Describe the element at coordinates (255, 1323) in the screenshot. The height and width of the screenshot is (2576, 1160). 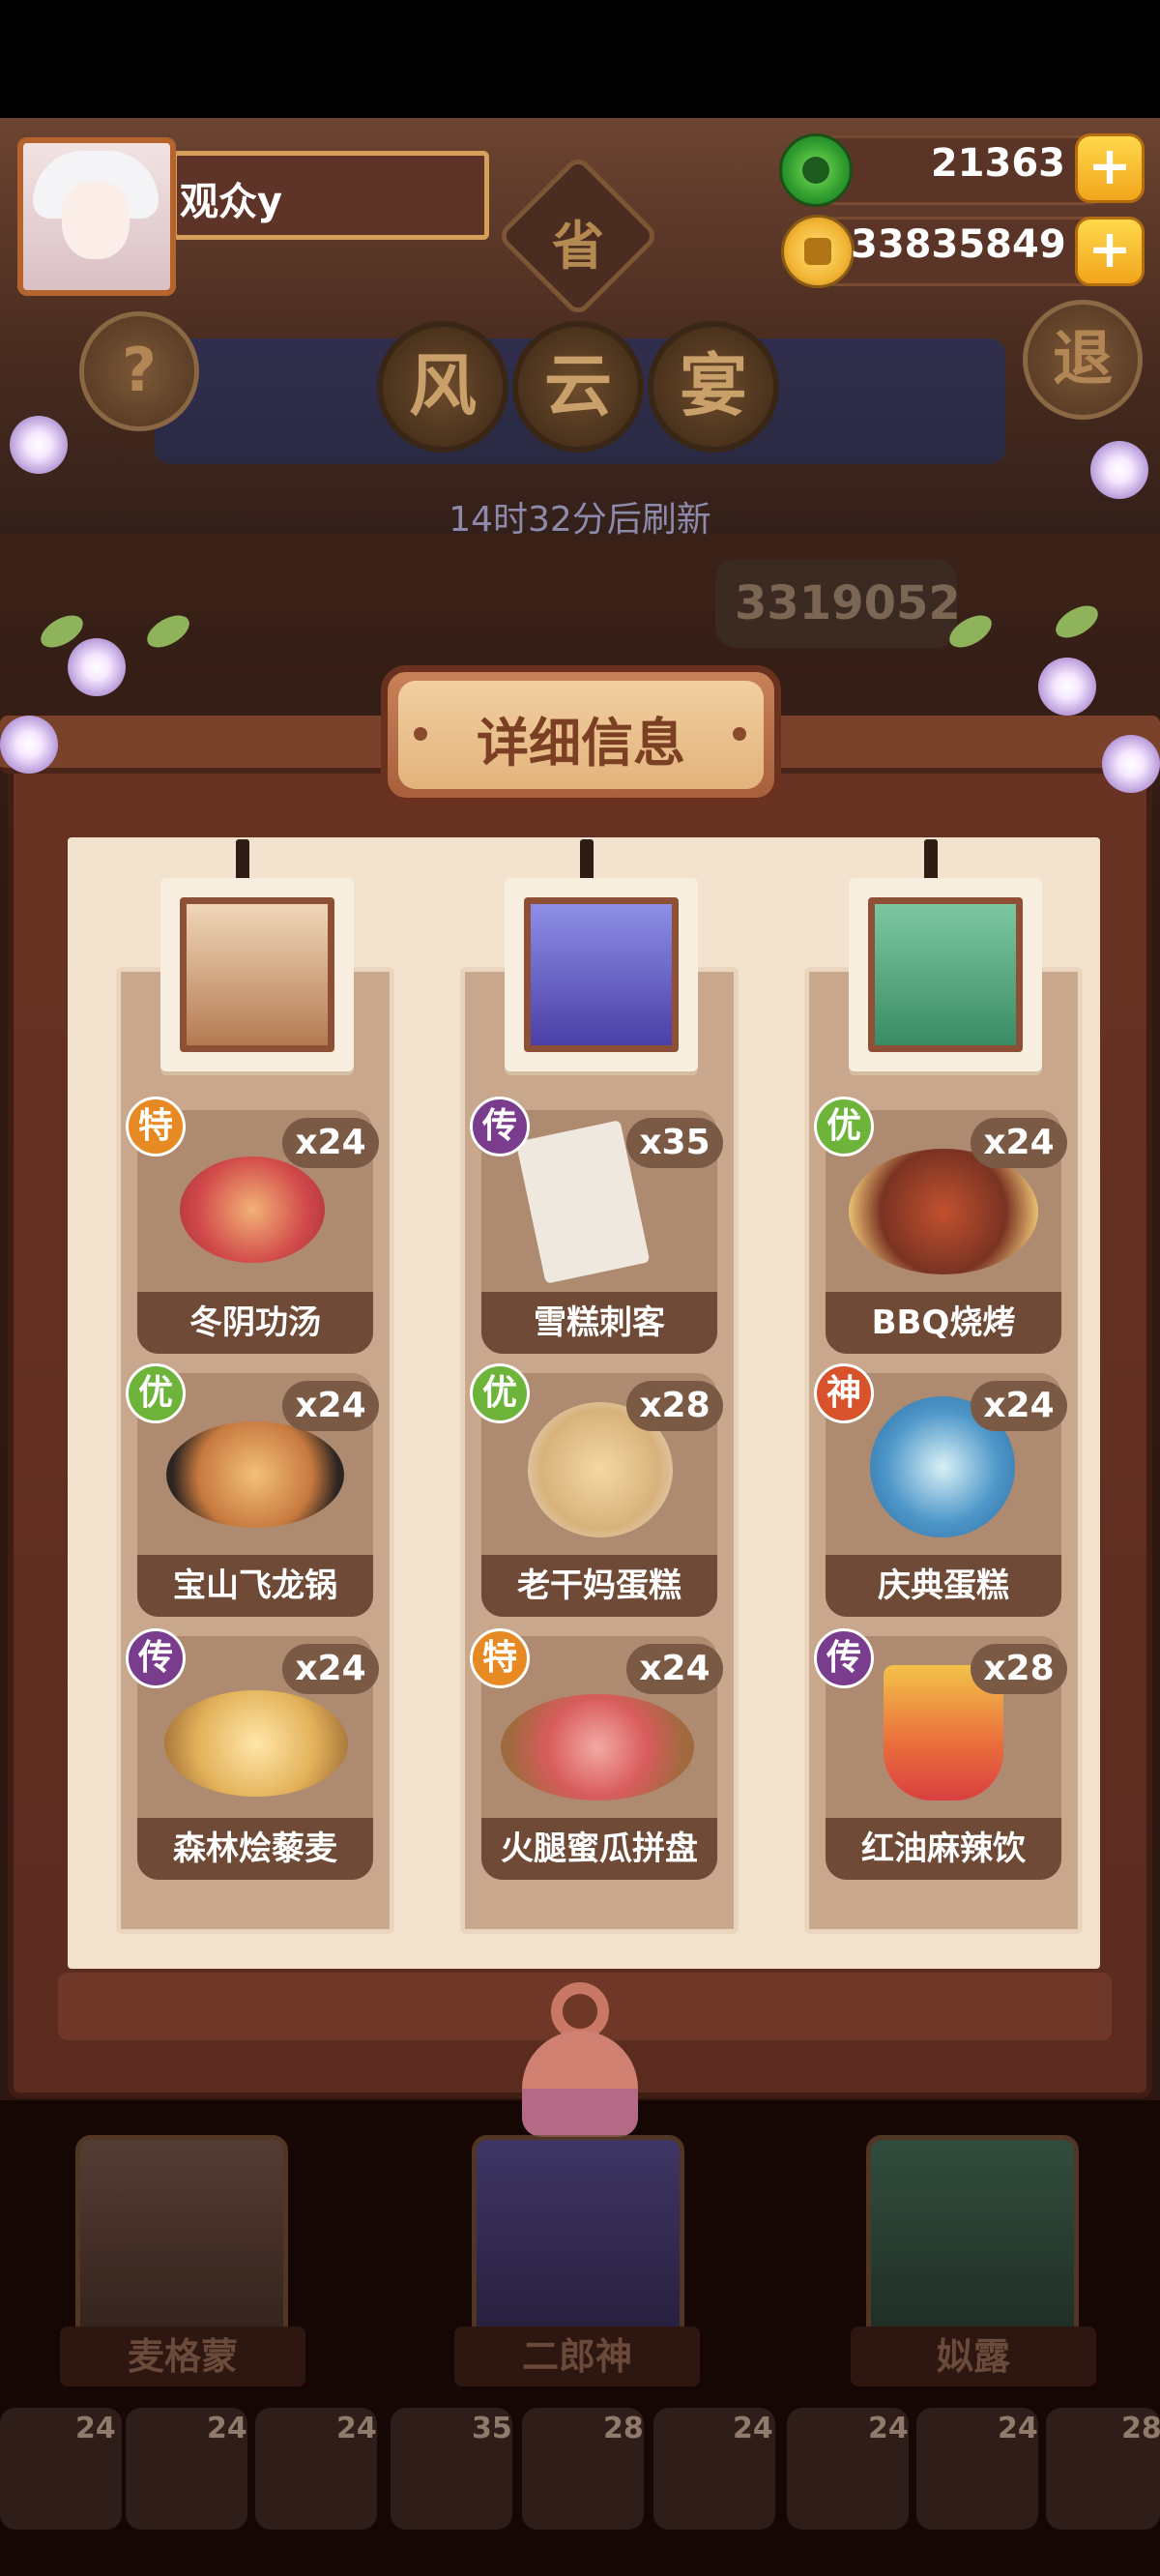
I see `dish-name: 冬阴功汤` at that location.